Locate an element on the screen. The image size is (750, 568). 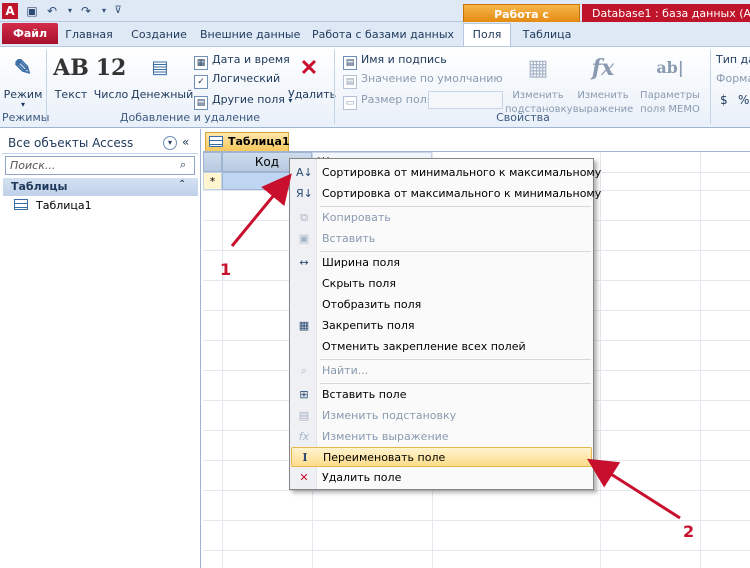
annotation-number-2: 2 is located at coordinates (689, 531).